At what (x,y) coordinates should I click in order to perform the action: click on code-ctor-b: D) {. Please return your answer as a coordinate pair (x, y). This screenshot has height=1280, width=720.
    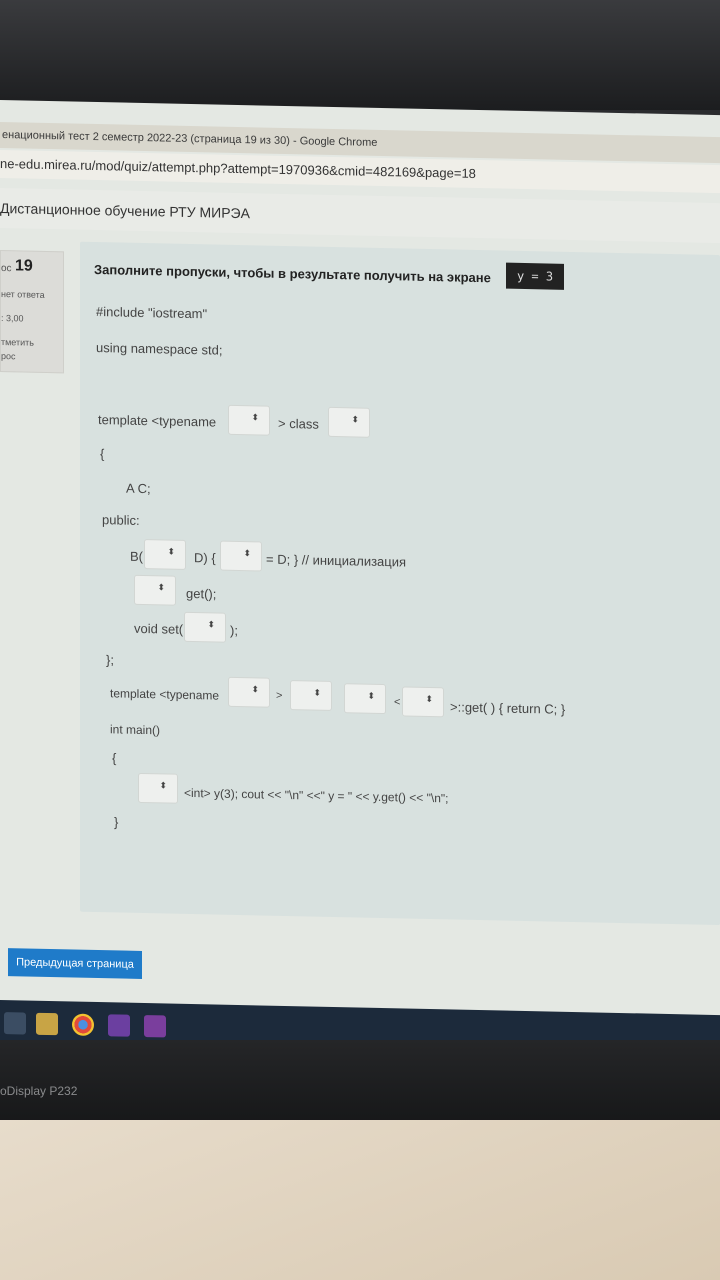
    Looking at the image, I should click on (205, 558).